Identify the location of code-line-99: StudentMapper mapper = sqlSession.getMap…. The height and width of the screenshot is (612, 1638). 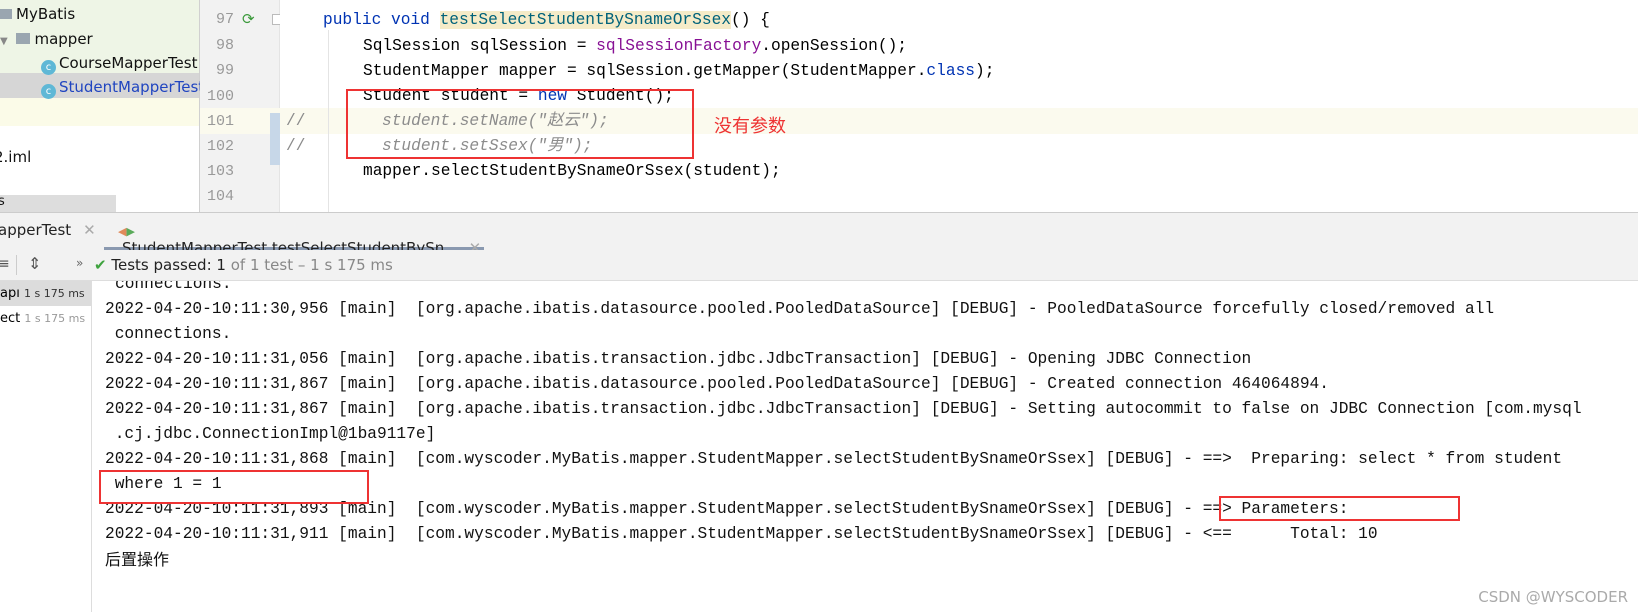
(679, 71).